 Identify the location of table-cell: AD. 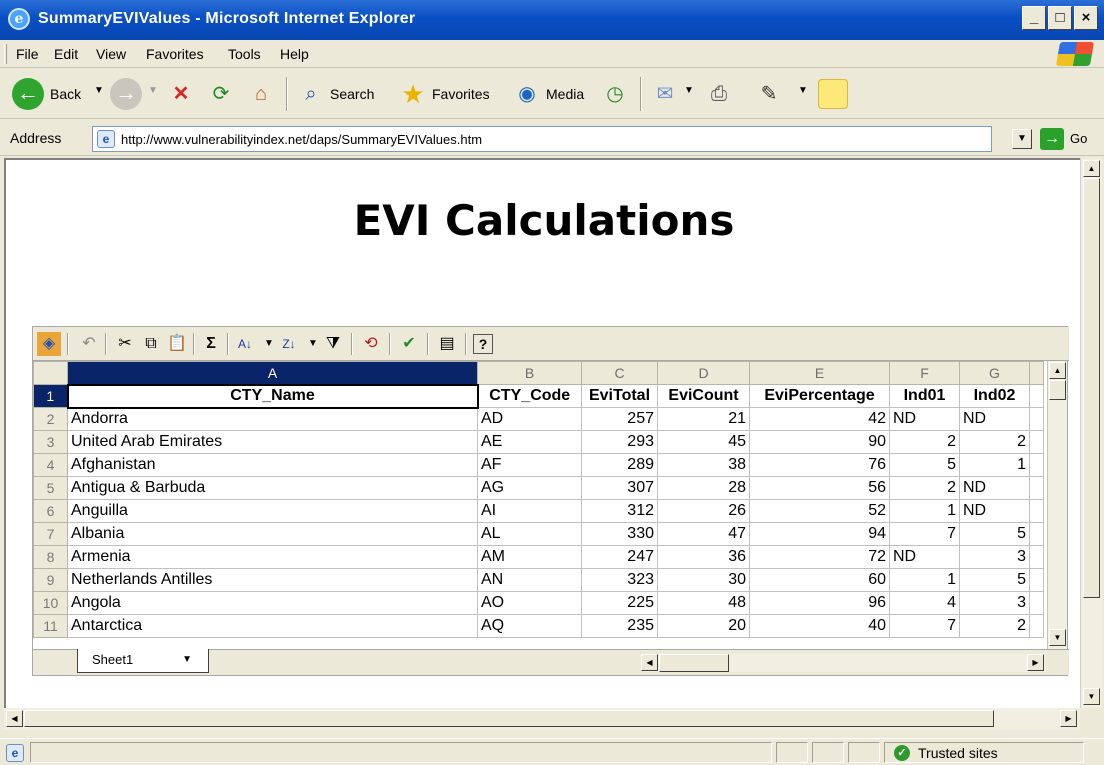
(529, 419).